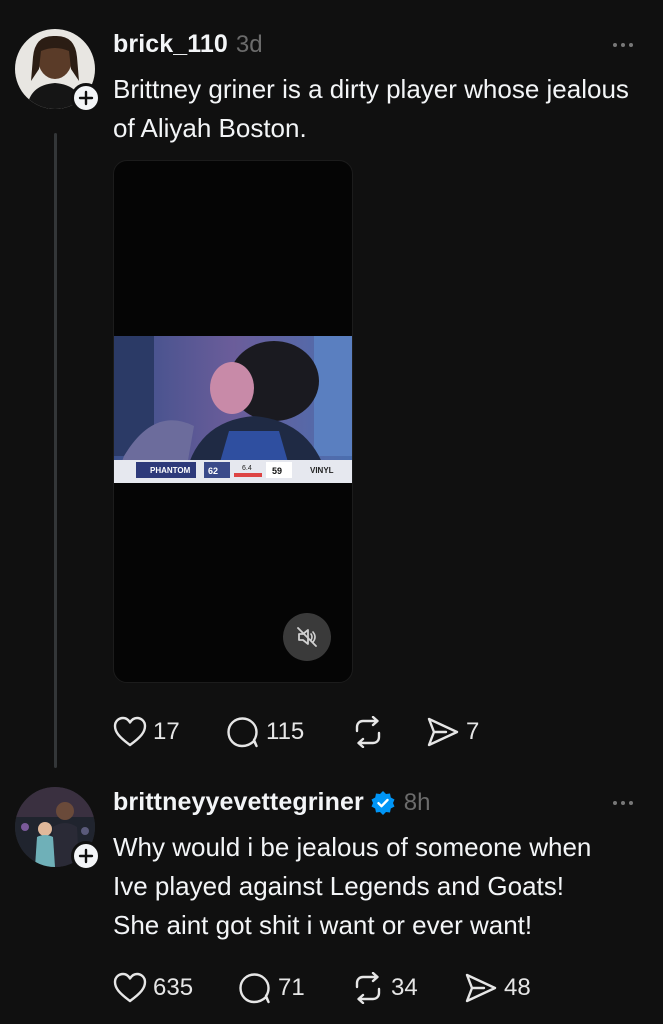 The height and width of the screenshot is (1024, 663). I want to click on share-button: 7, so click(461, 732).